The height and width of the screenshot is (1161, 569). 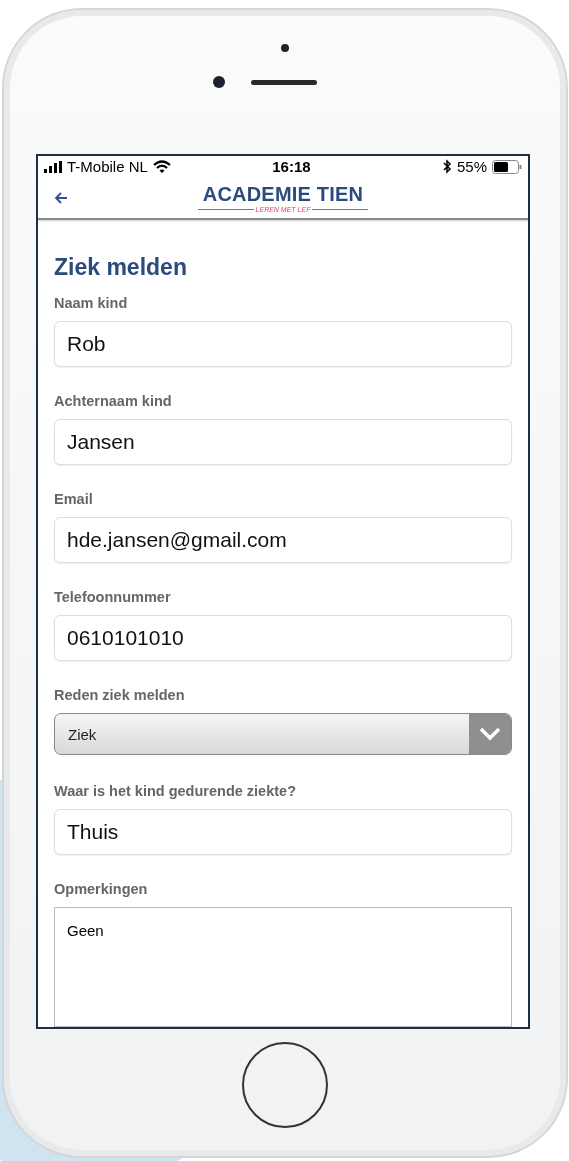 I want to click on sensor-dot-icon, so click(x=285, y=48).